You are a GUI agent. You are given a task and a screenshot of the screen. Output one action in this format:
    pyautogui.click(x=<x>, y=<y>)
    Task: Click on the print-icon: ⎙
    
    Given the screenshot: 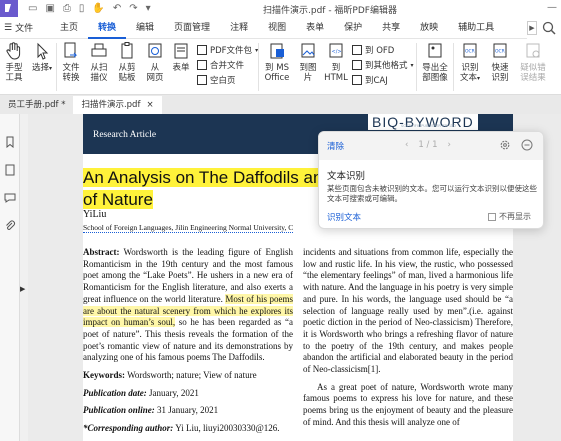 What is the action you would take?
    pyautogui.click(x=67, y=8)
    